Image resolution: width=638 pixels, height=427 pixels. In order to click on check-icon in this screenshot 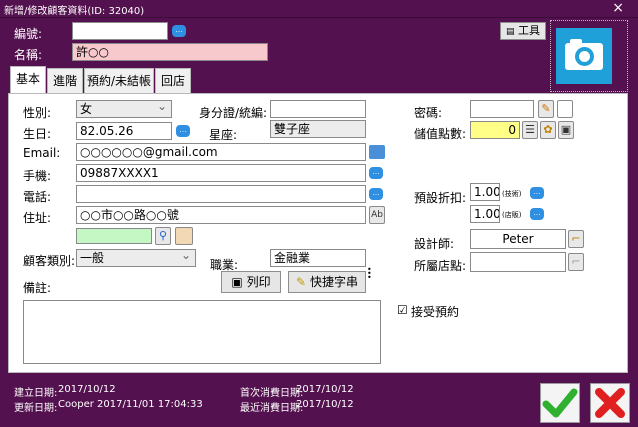, I will do `click(560, 403)`.